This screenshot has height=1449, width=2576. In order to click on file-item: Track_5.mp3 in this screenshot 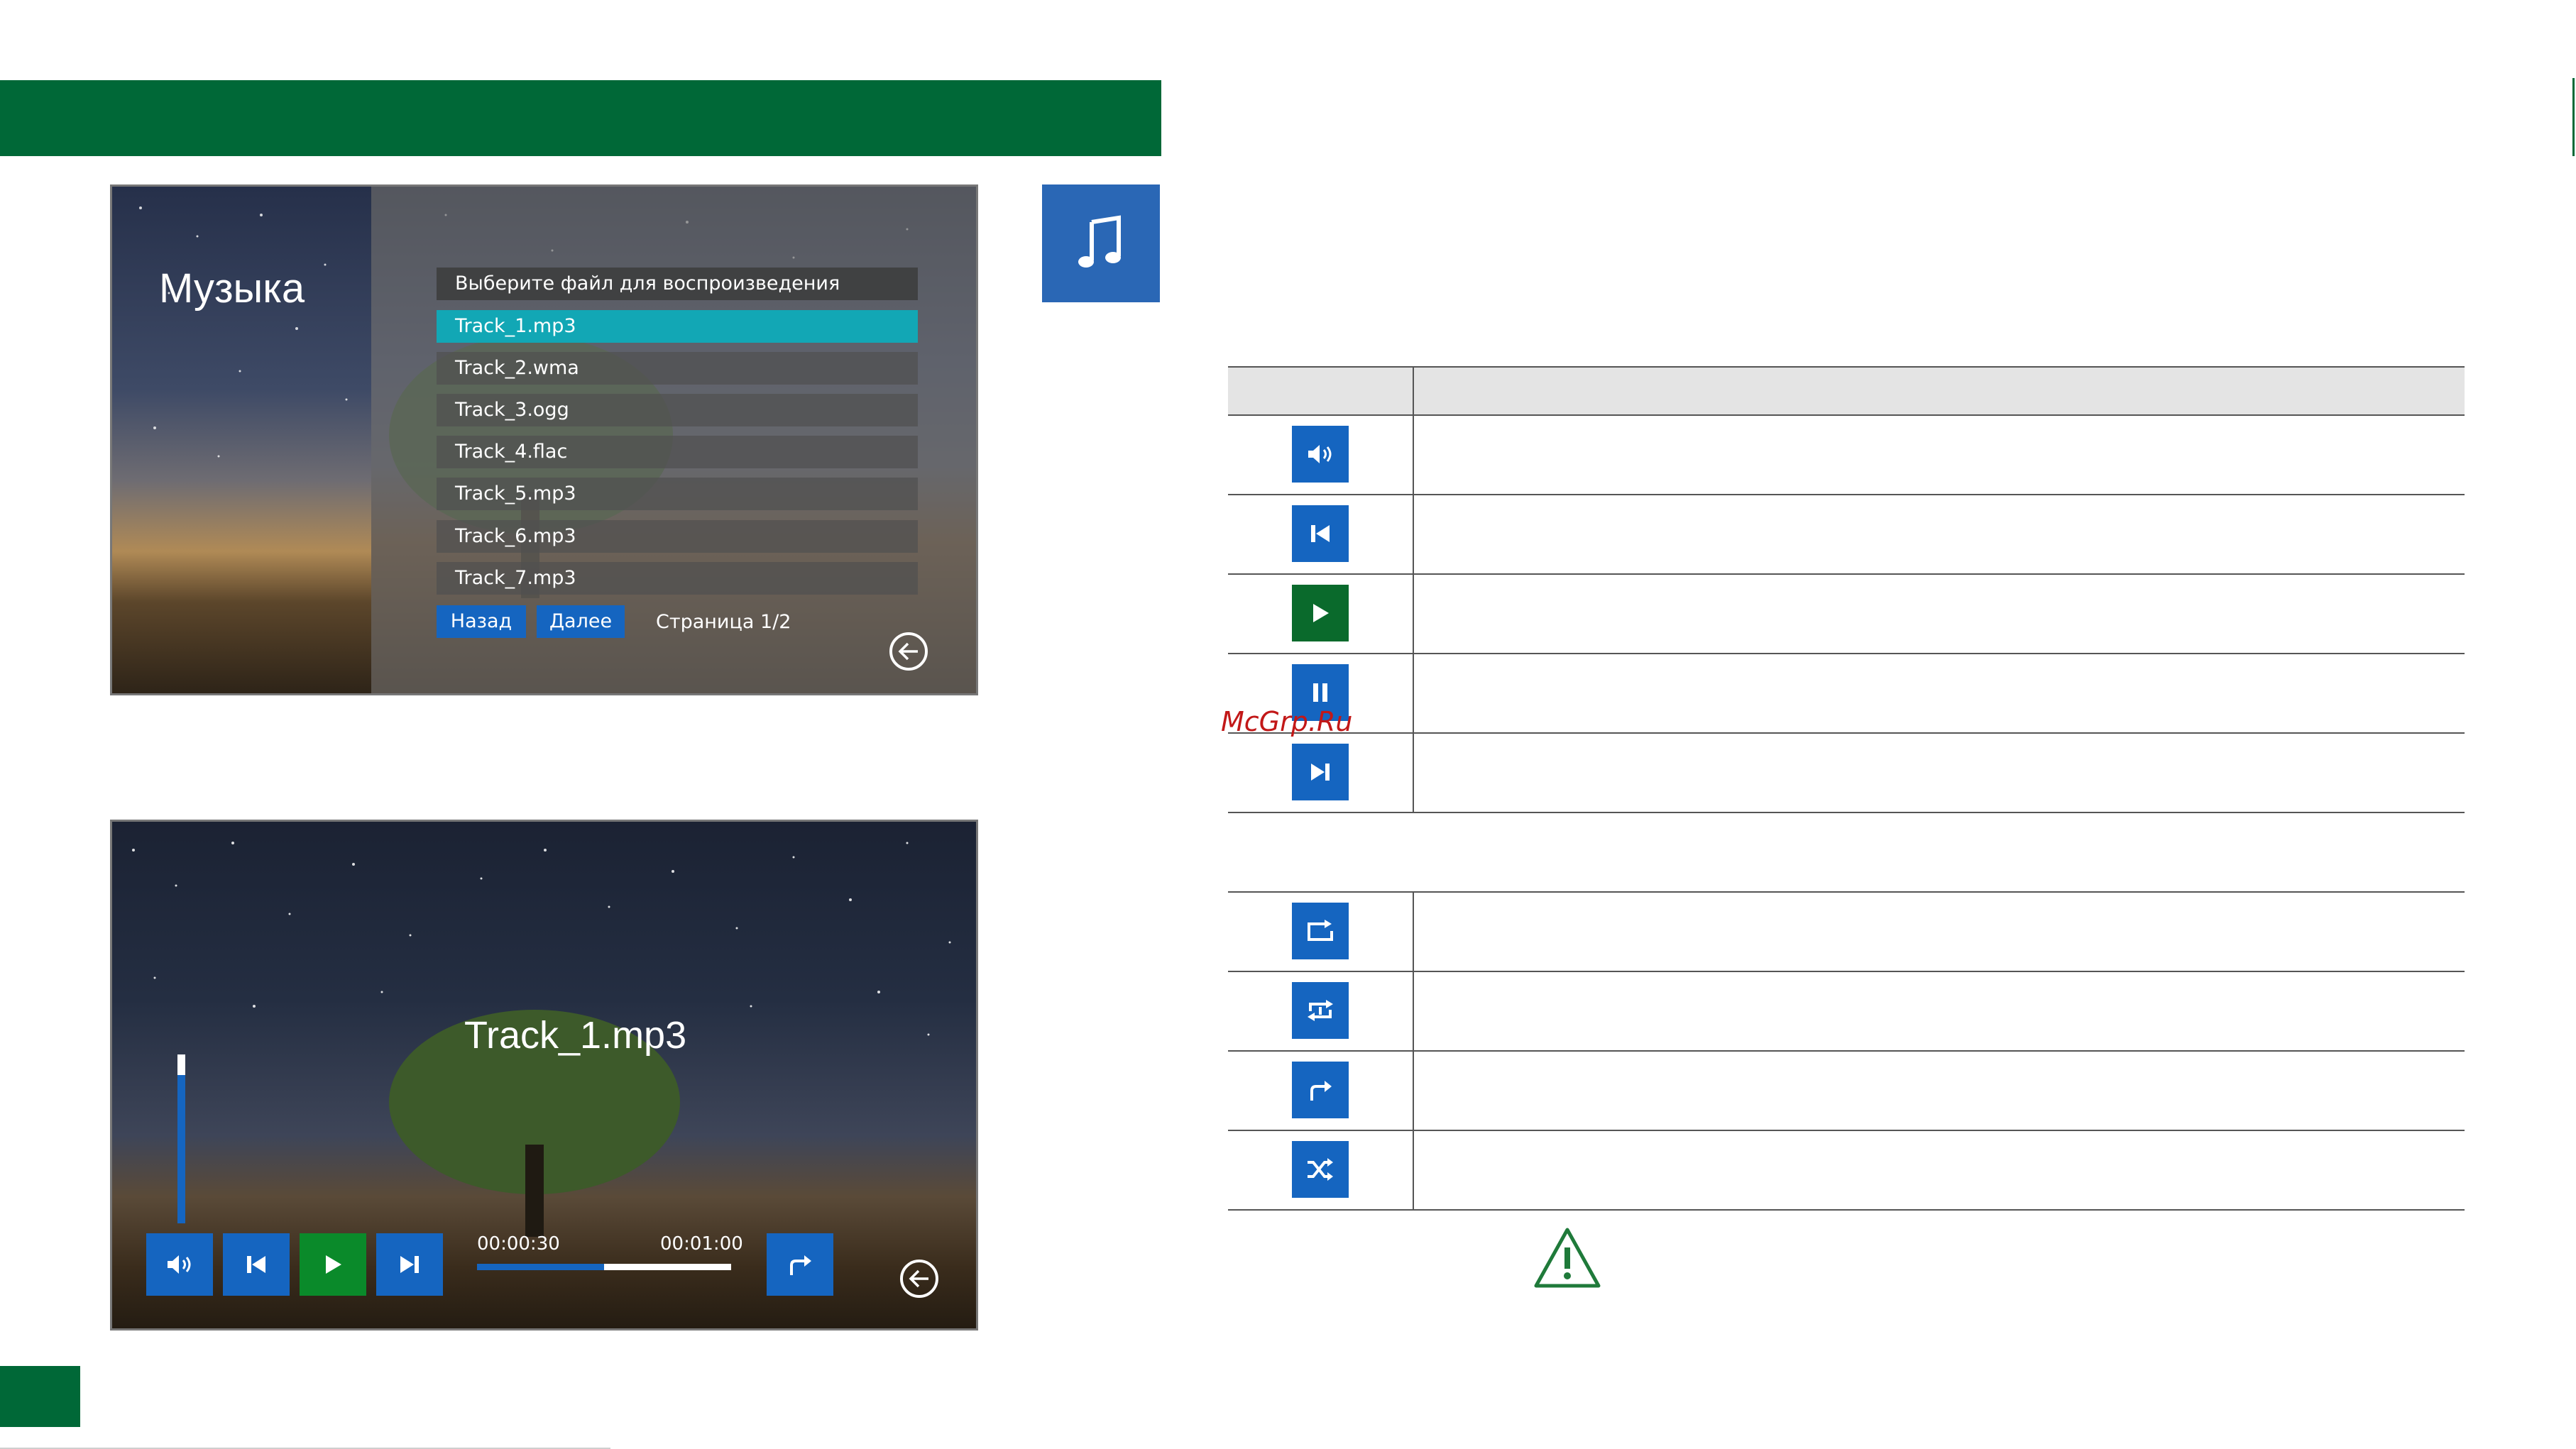, I will do `click(677, 494)`.